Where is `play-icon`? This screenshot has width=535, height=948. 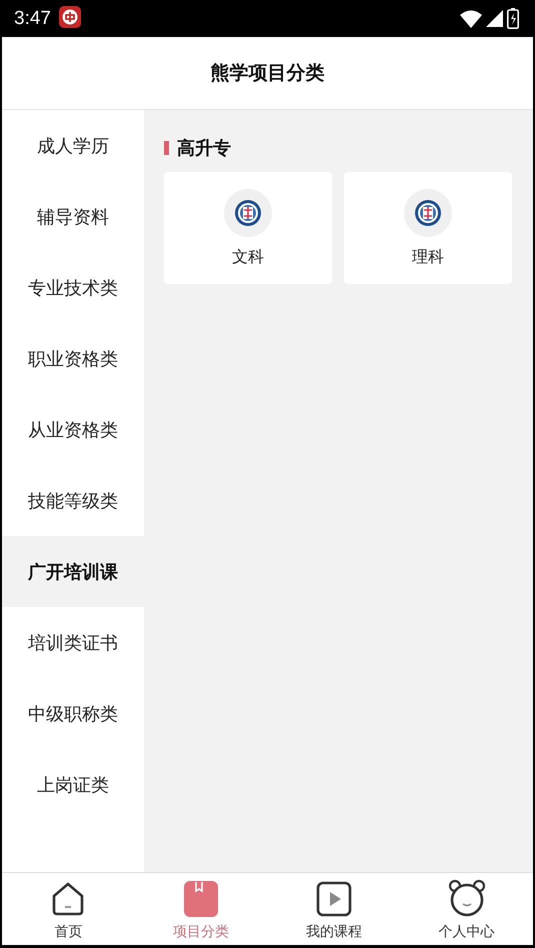 play-icon is located at coordinates (334, 899).